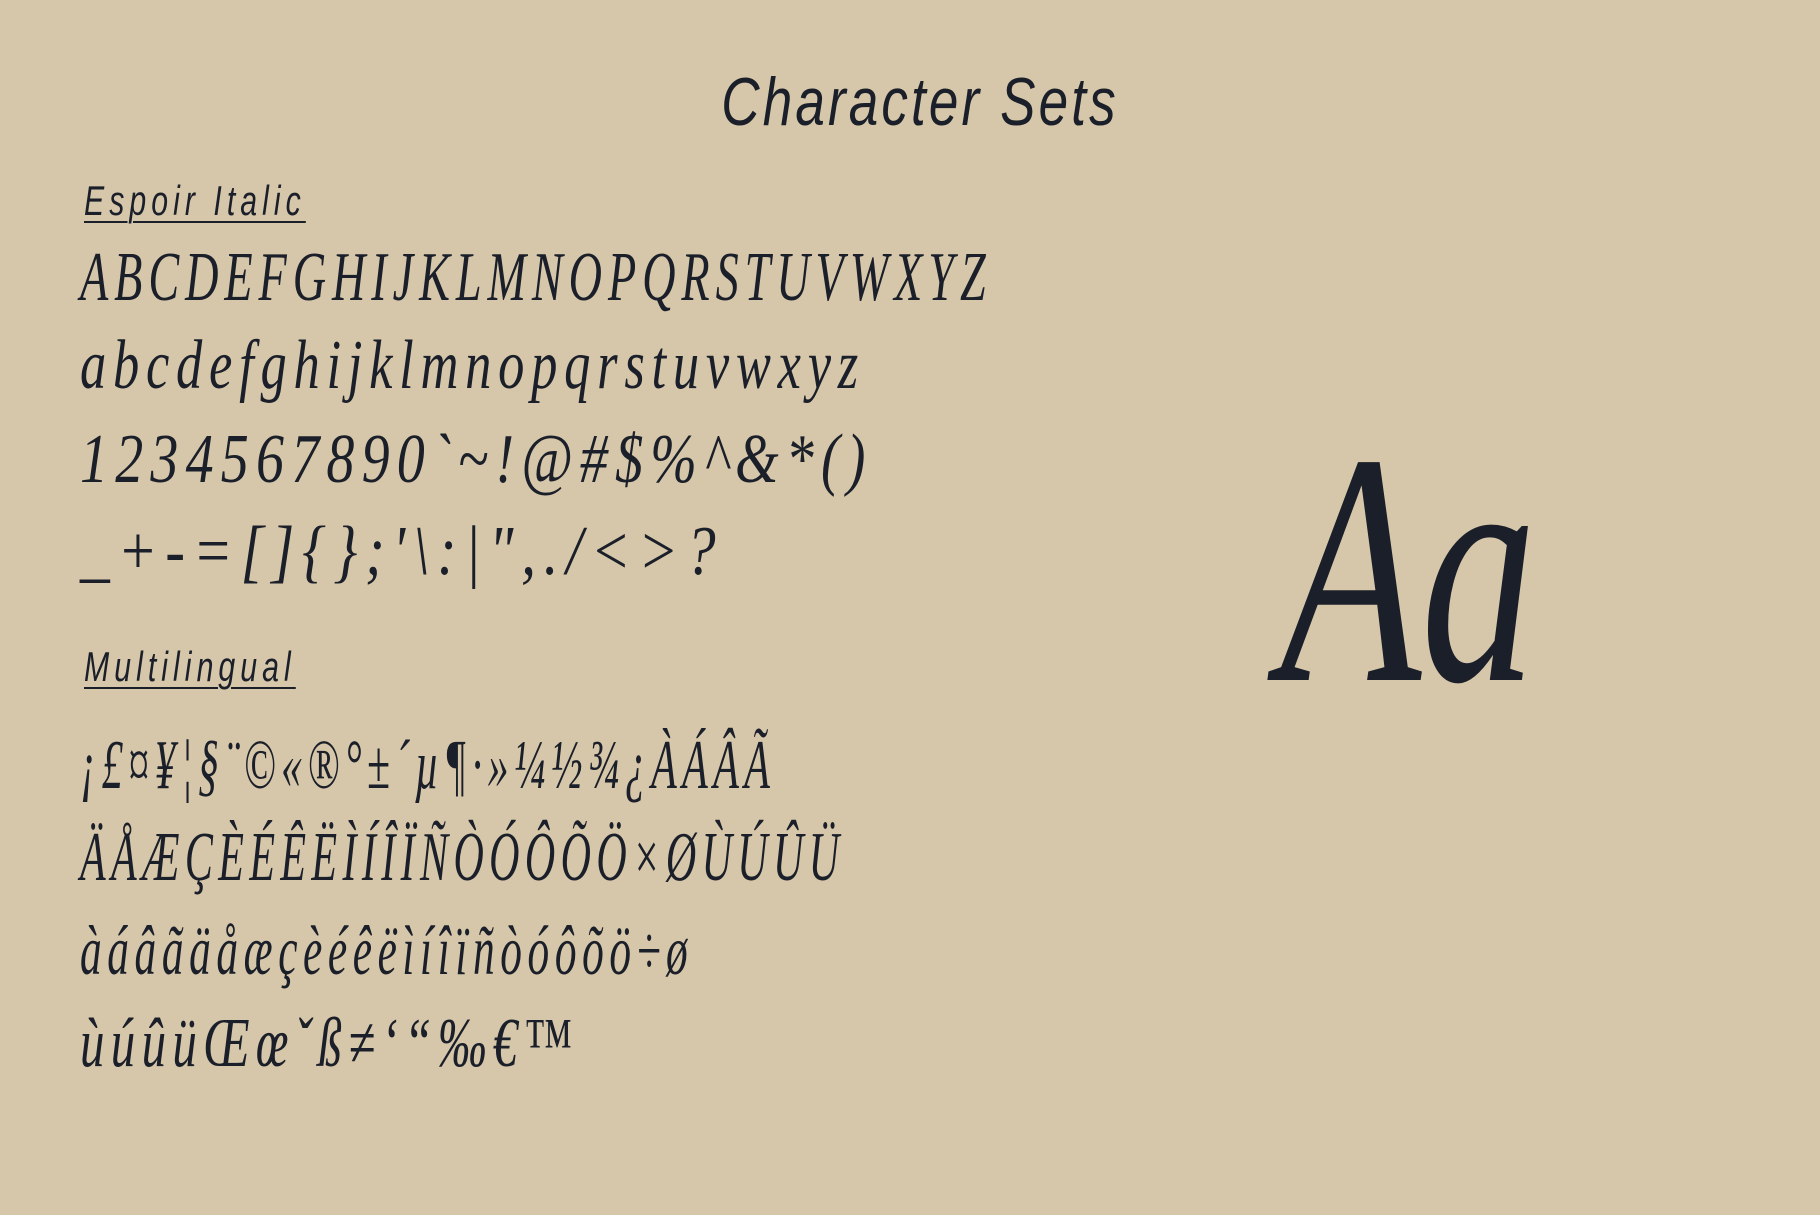 This screenshot has width=1820, height=1215. What do you see at coordinates (536, 277) in the screenshot?
I see `glyph-row-uppercase: ABCDEFGHIJKLMNOPQRSTUVWXYZ` at bounding box center [536, 277].